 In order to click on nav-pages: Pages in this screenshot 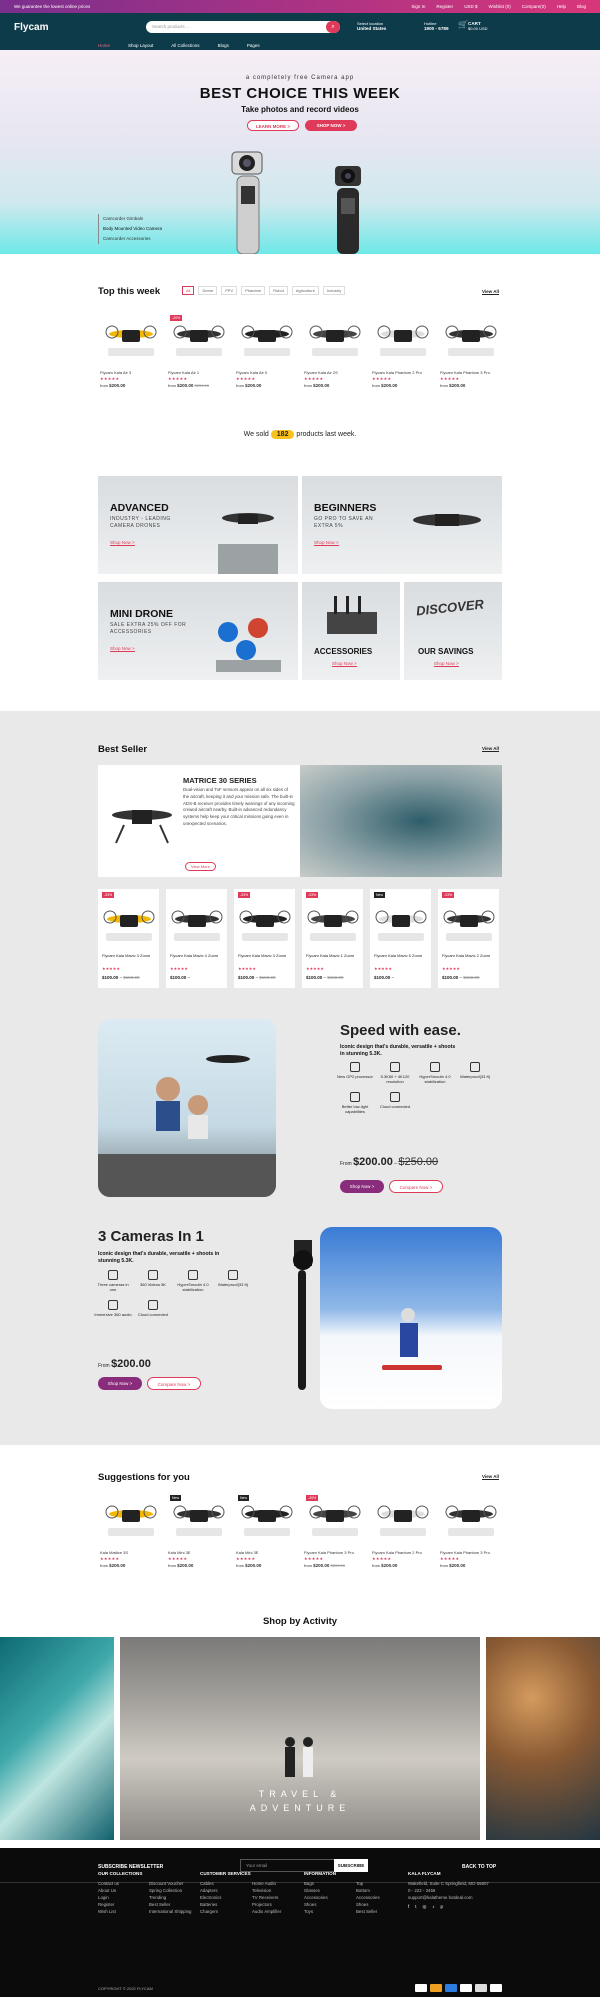, I will do `click(253, 45)`.